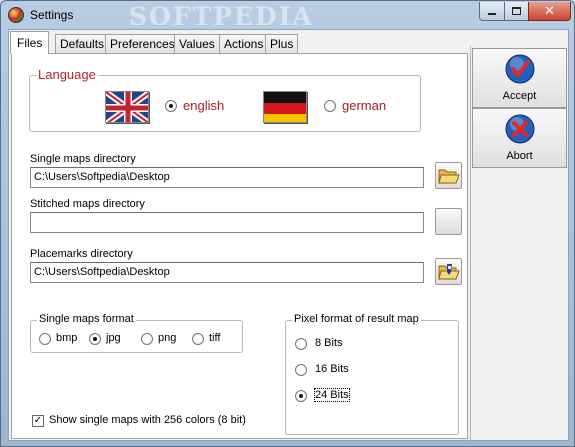  I want to click on single-maps-directory-label: Single maps directory, so click(83, 159).